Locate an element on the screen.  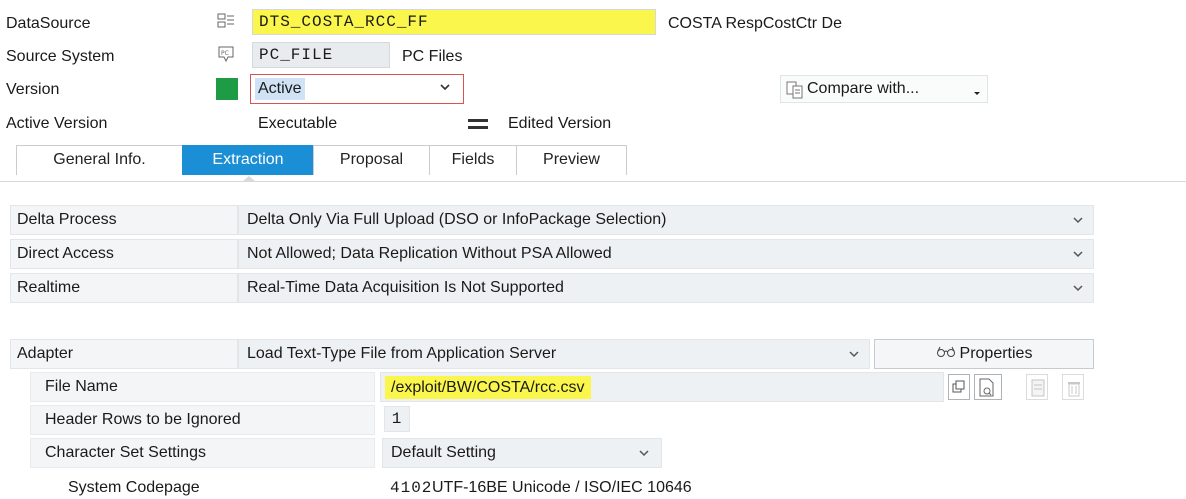
properties-button: Properties is located at coordinates (984, 354).